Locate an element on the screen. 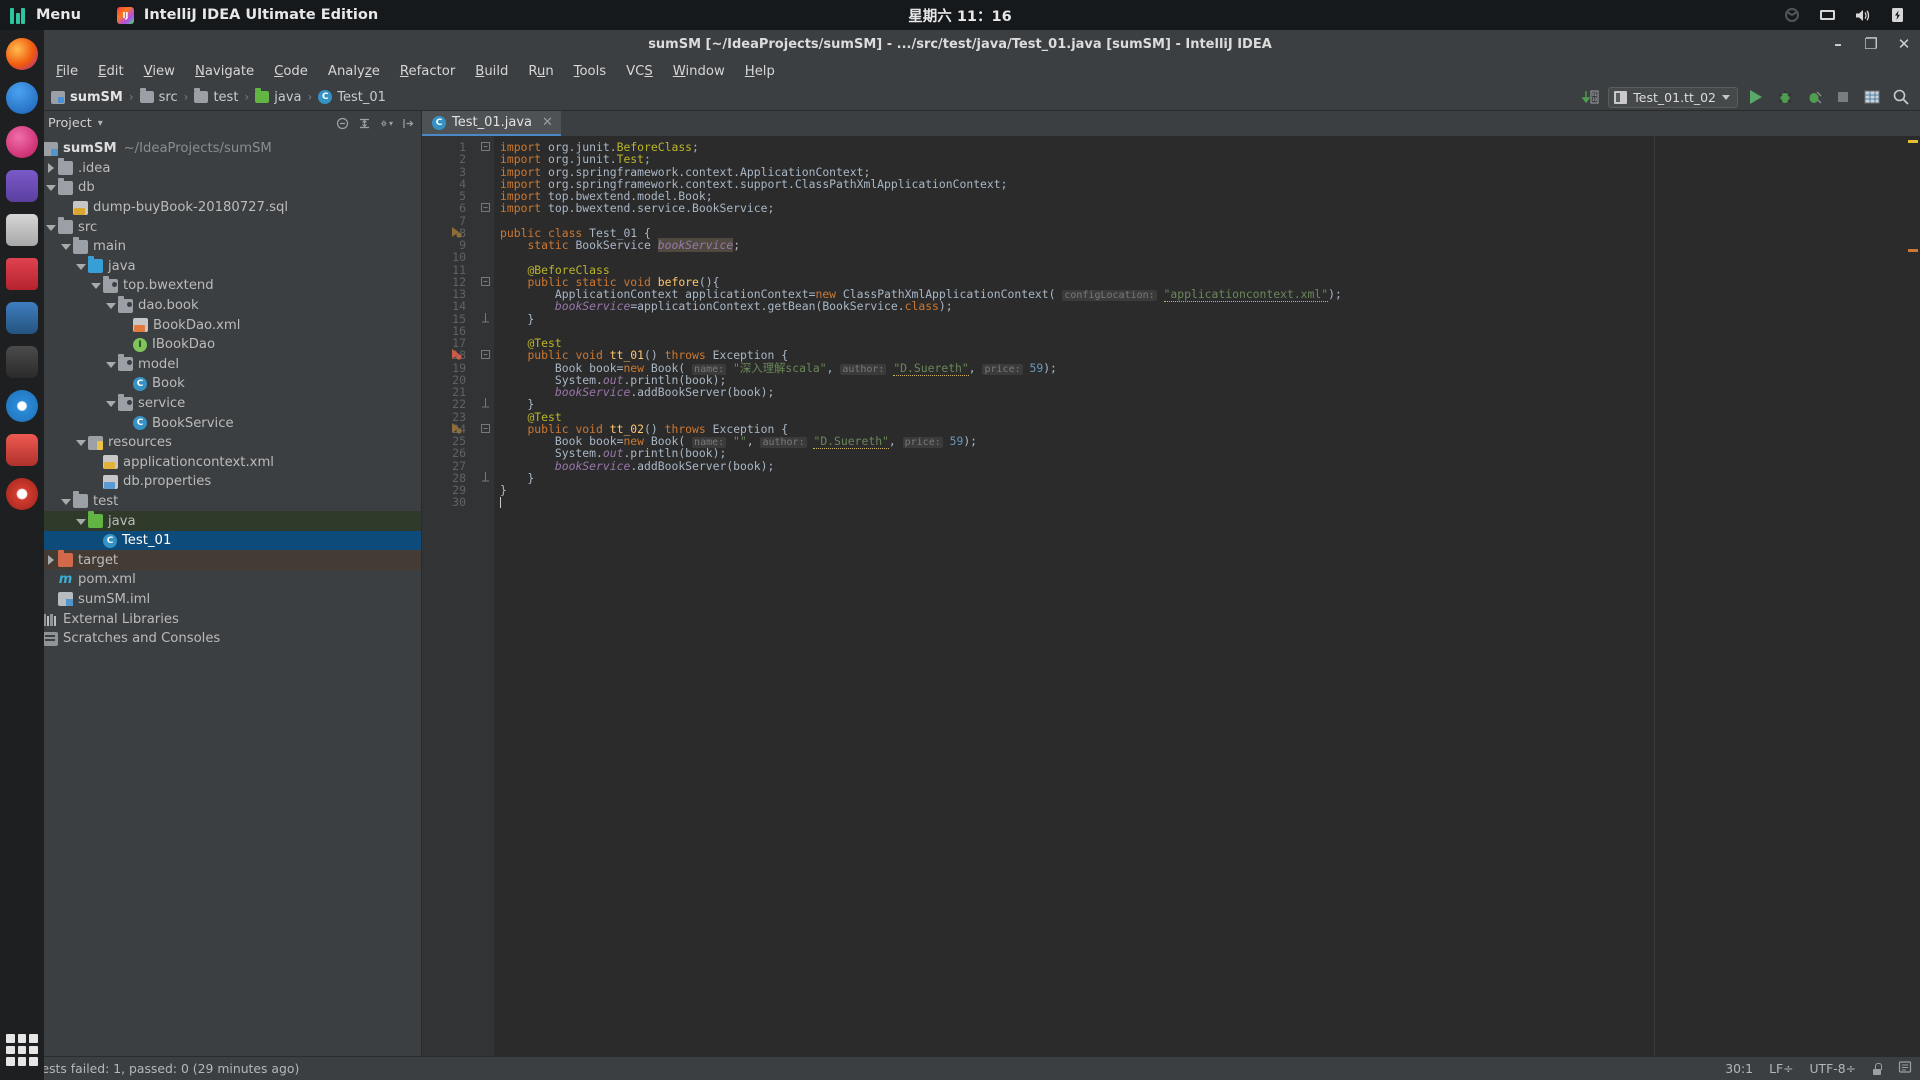 This screenshot has height=1080, width=1920. breadcrumb-item-test_01: C Test_01 is located at coordinates (352, 97).